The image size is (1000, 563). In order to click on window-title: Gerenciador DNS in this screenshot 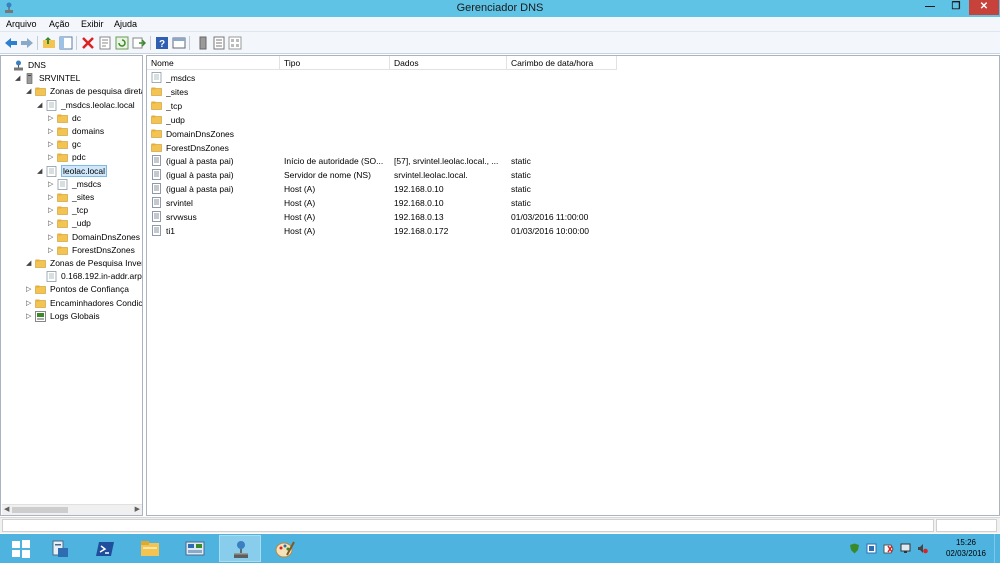, I will do `click(500, 8)`.